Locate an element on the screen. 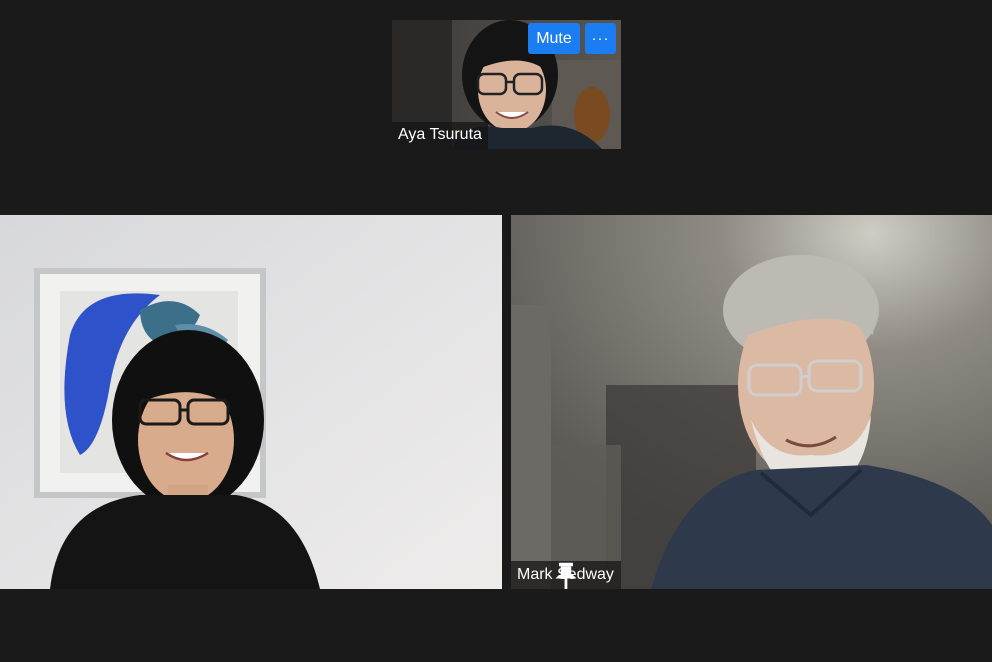 This screenshot has height=662, width=992. participant-tile-aya: Aya Tsuruta Mute ··· is located at coordinates (506, 84).